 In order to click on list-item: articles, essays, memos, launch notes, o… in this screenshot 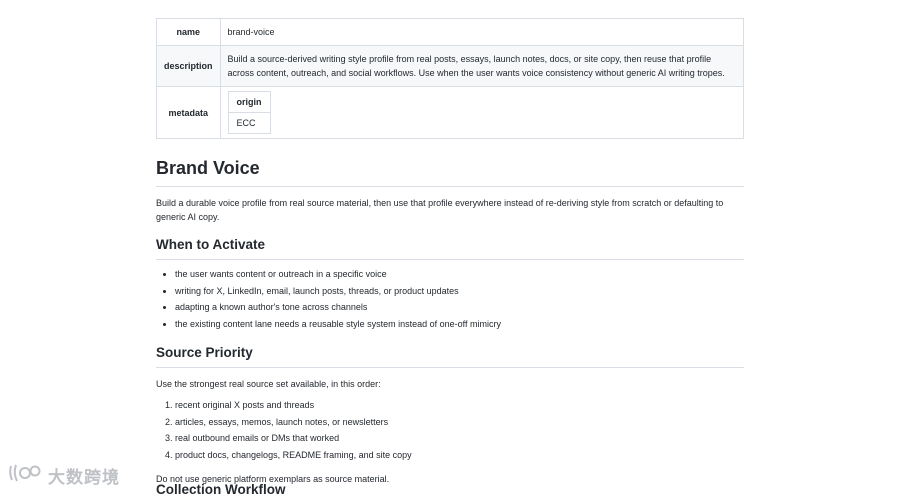, I will do `click(459, 422)`.